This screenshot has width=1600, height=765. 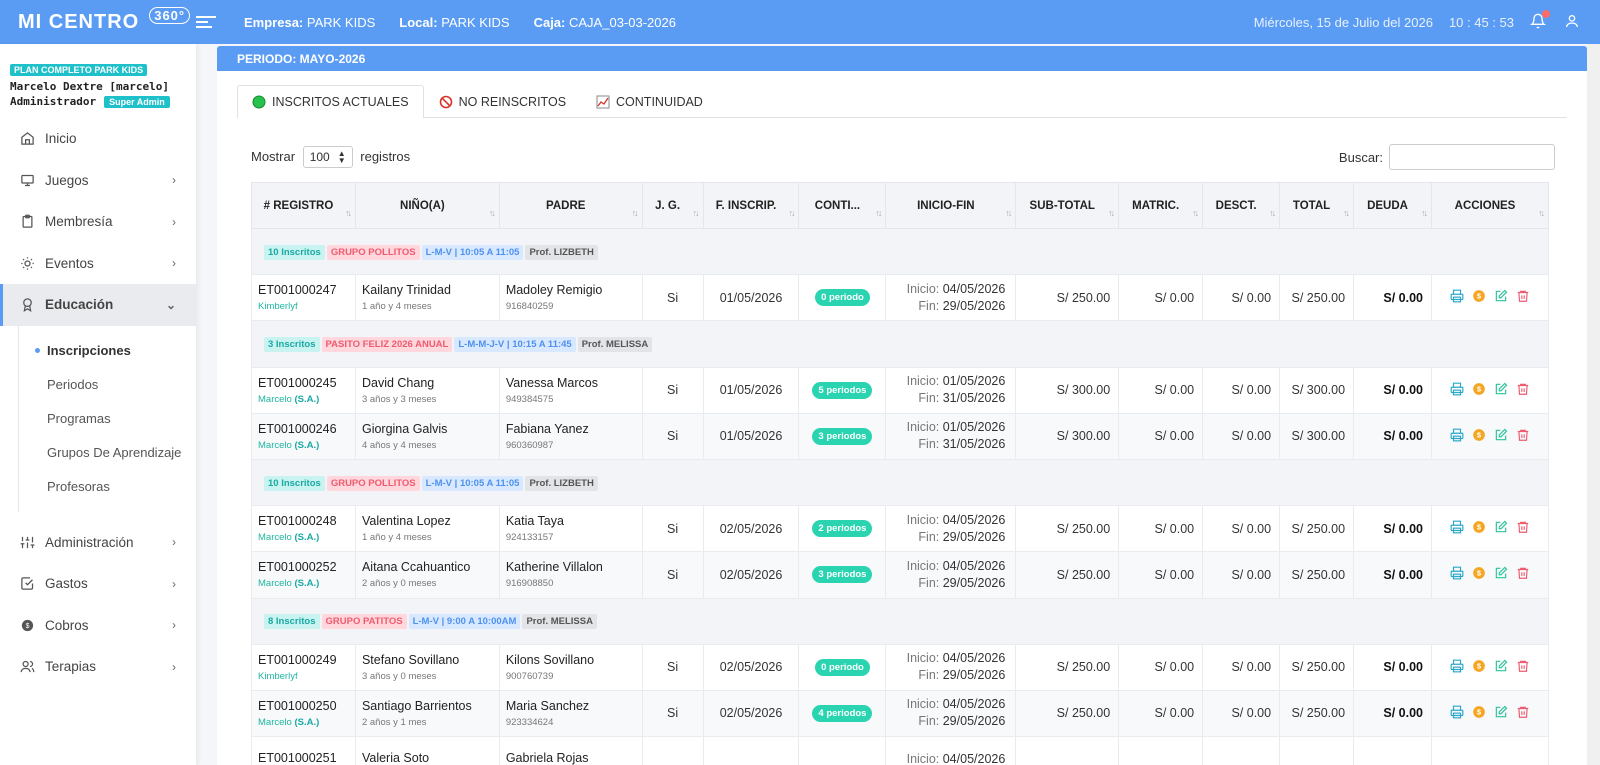 What do you see at coordinates (303, 205) in the screenshot?
I see `column-header: # REGISTRO ↑↓` at bounding box center [303, 205].